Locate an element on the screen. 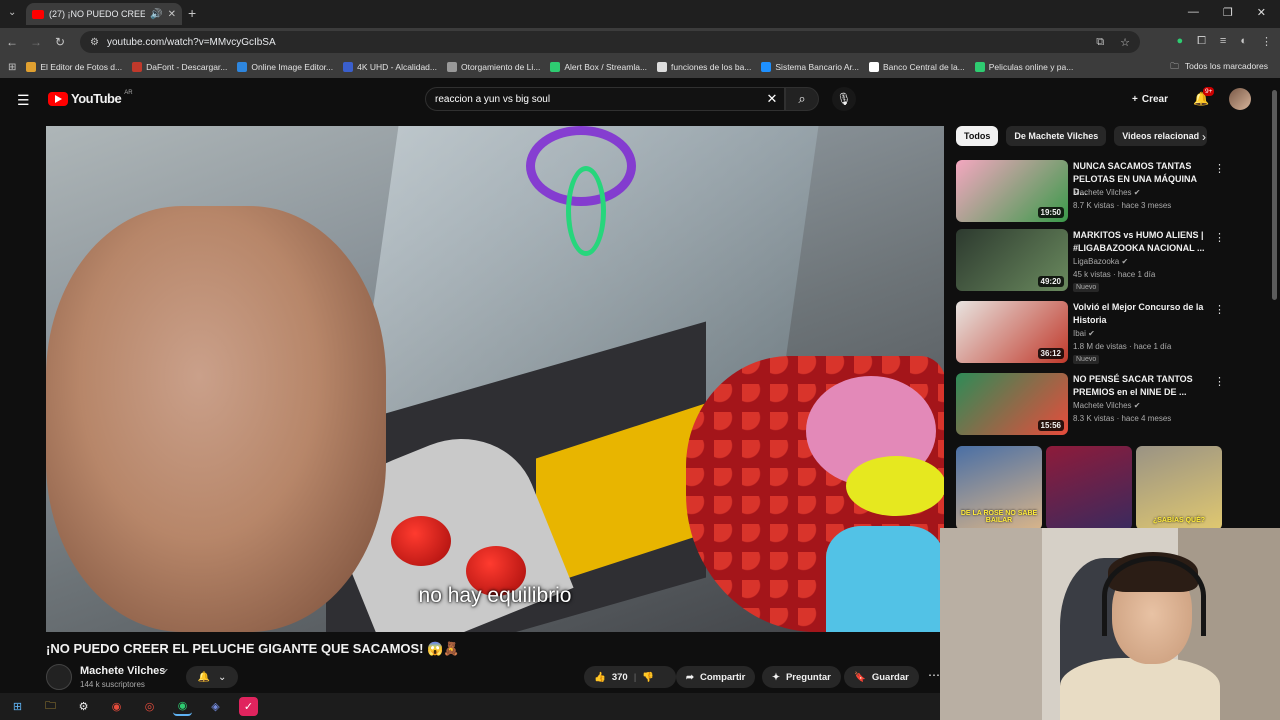  folder-icon: 🗀 is located at coordinates (1174, 66).